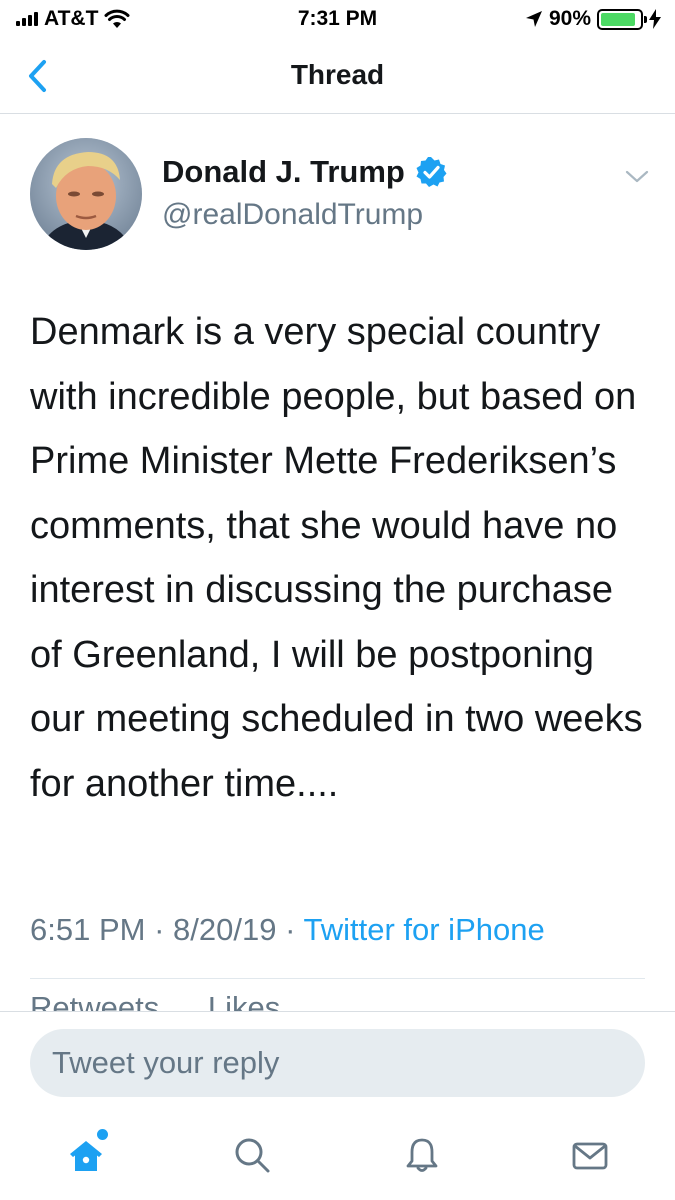 The image size is (675, 1200). I want to click on tweet-time: 6:51 PM, so click(88, 929).